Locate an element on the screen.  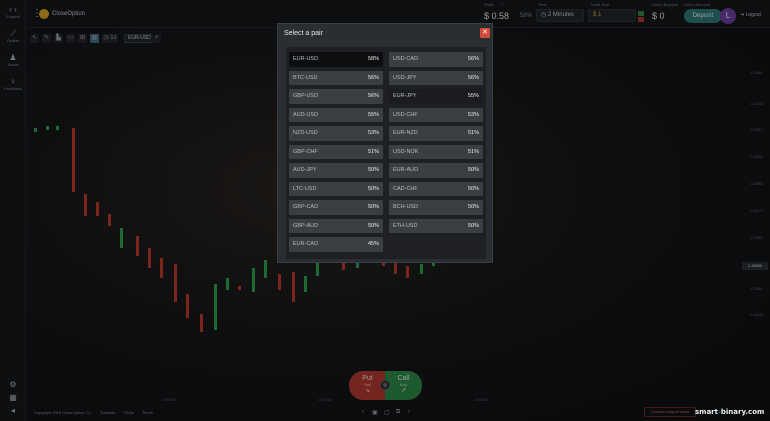
watermark: smart-binary.com is located at coordinates (730, 412).